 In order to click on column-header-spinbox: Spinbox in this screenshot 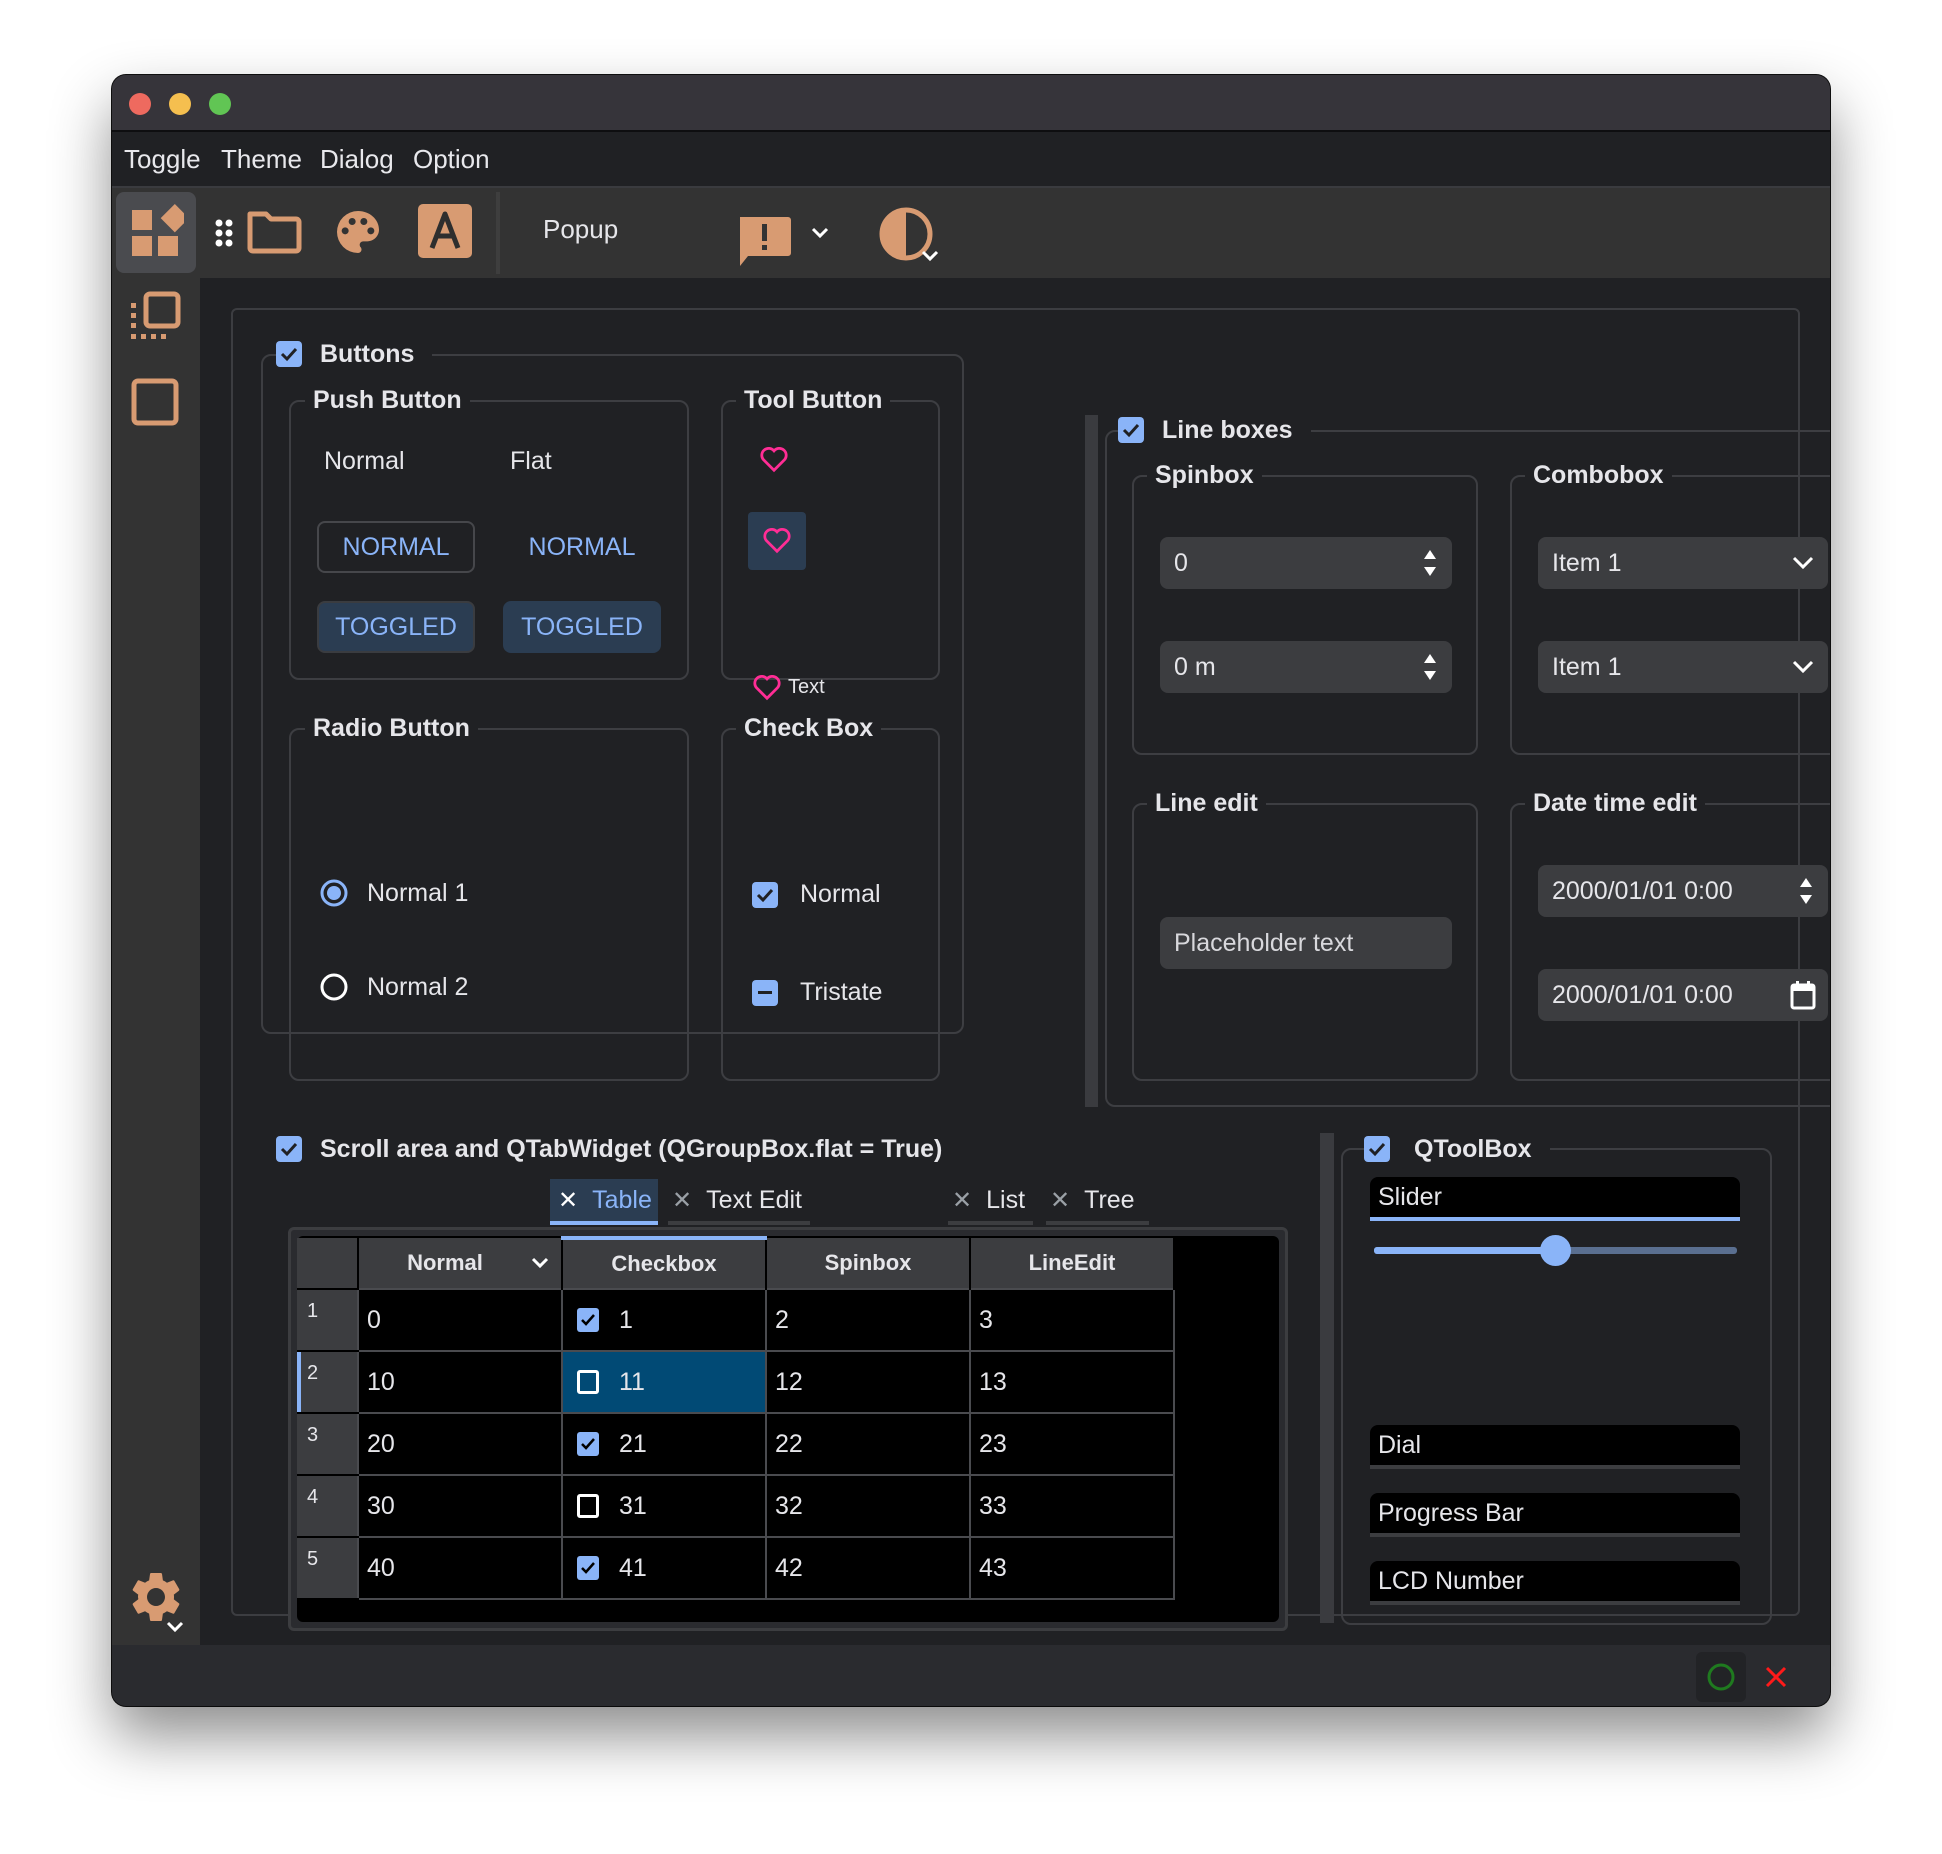, I will do `click(868, 1263)`.